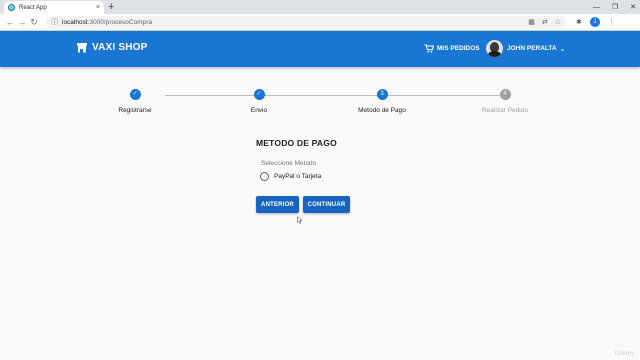  Describe the element at coordinates (289, 163) in the screenshot. I see `method-legend: Seleccione Metodo` at that location.